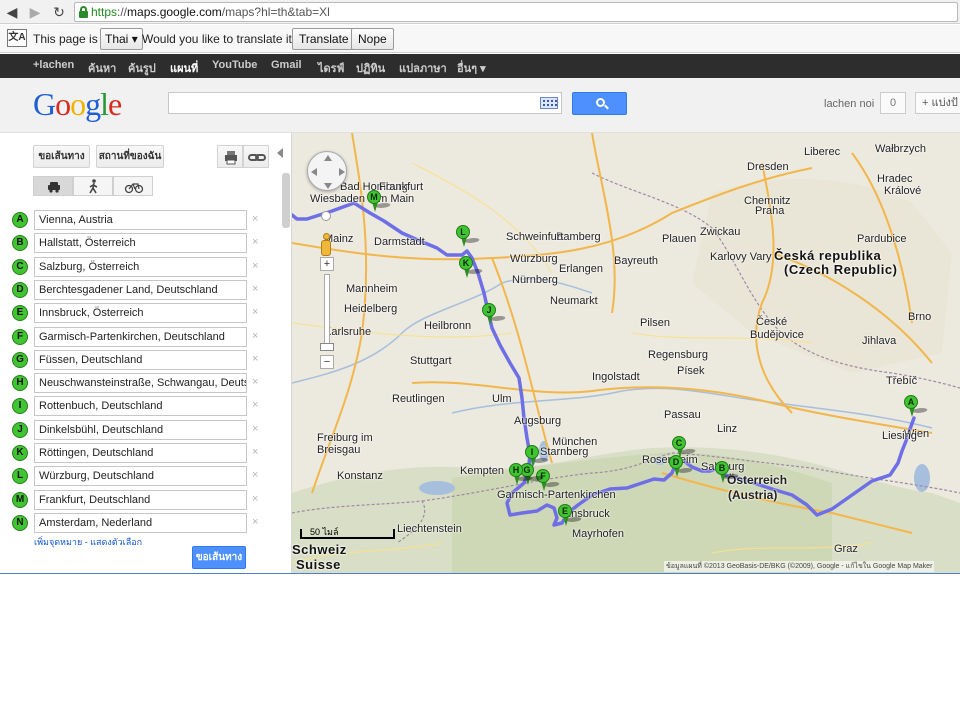 This screenshot has height=720, width=960. Describe the element at coordinates (327, 310) in the screenshot. I see `zoom-slider` at that location.